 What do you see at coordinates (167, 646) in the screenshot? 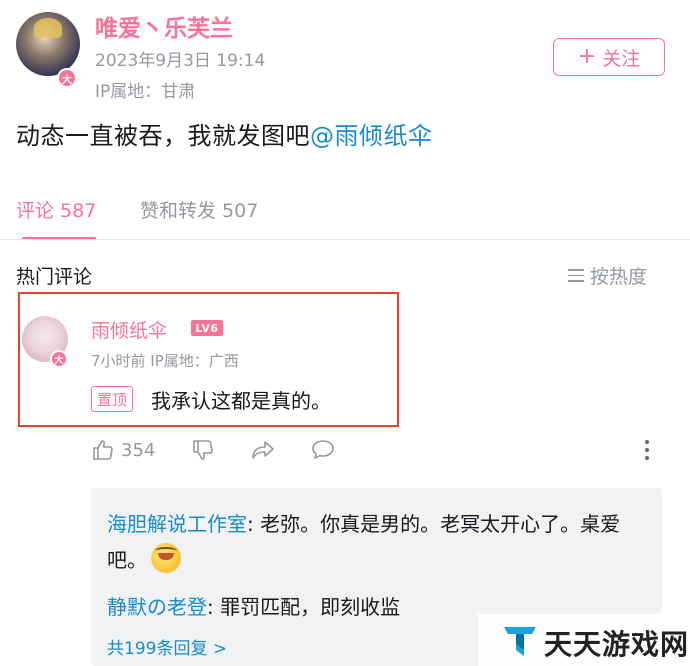
I see `view-all-replies-link: 共199条回复 >` at bounding box center [167, 646].